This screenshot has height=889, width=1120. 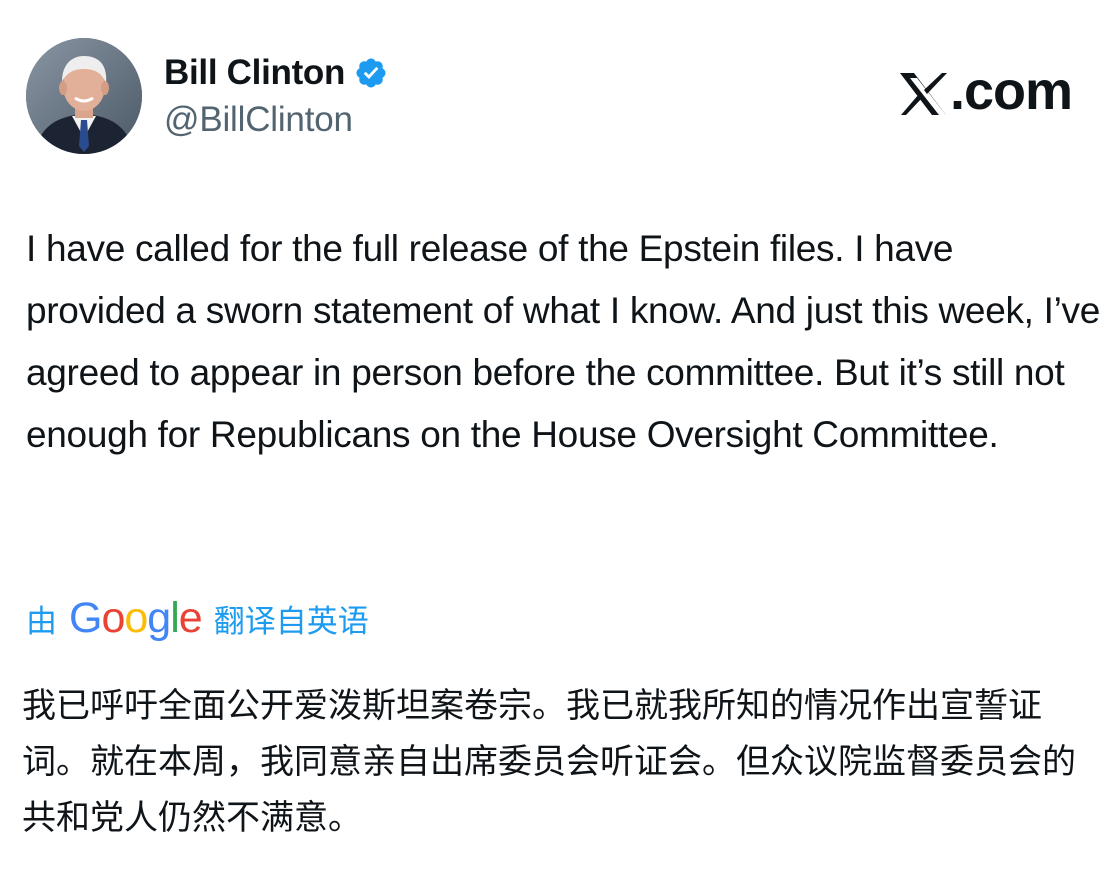 I want to click on author-identity: Bill Clinton @BillClinton, so click(x=276, y=95).